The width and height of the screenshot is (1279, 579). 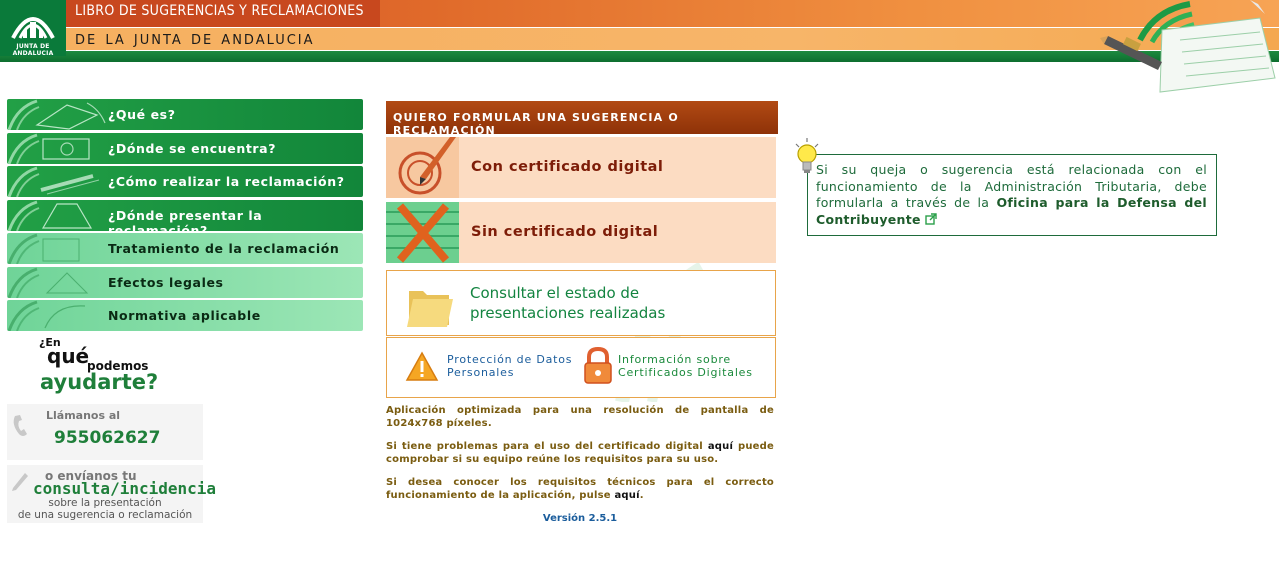 What do you see at coordinates (185, 114) in the screenshot?
I see `menu-item-que-es: ¿Qué es?` at bounding box center [185, 114].